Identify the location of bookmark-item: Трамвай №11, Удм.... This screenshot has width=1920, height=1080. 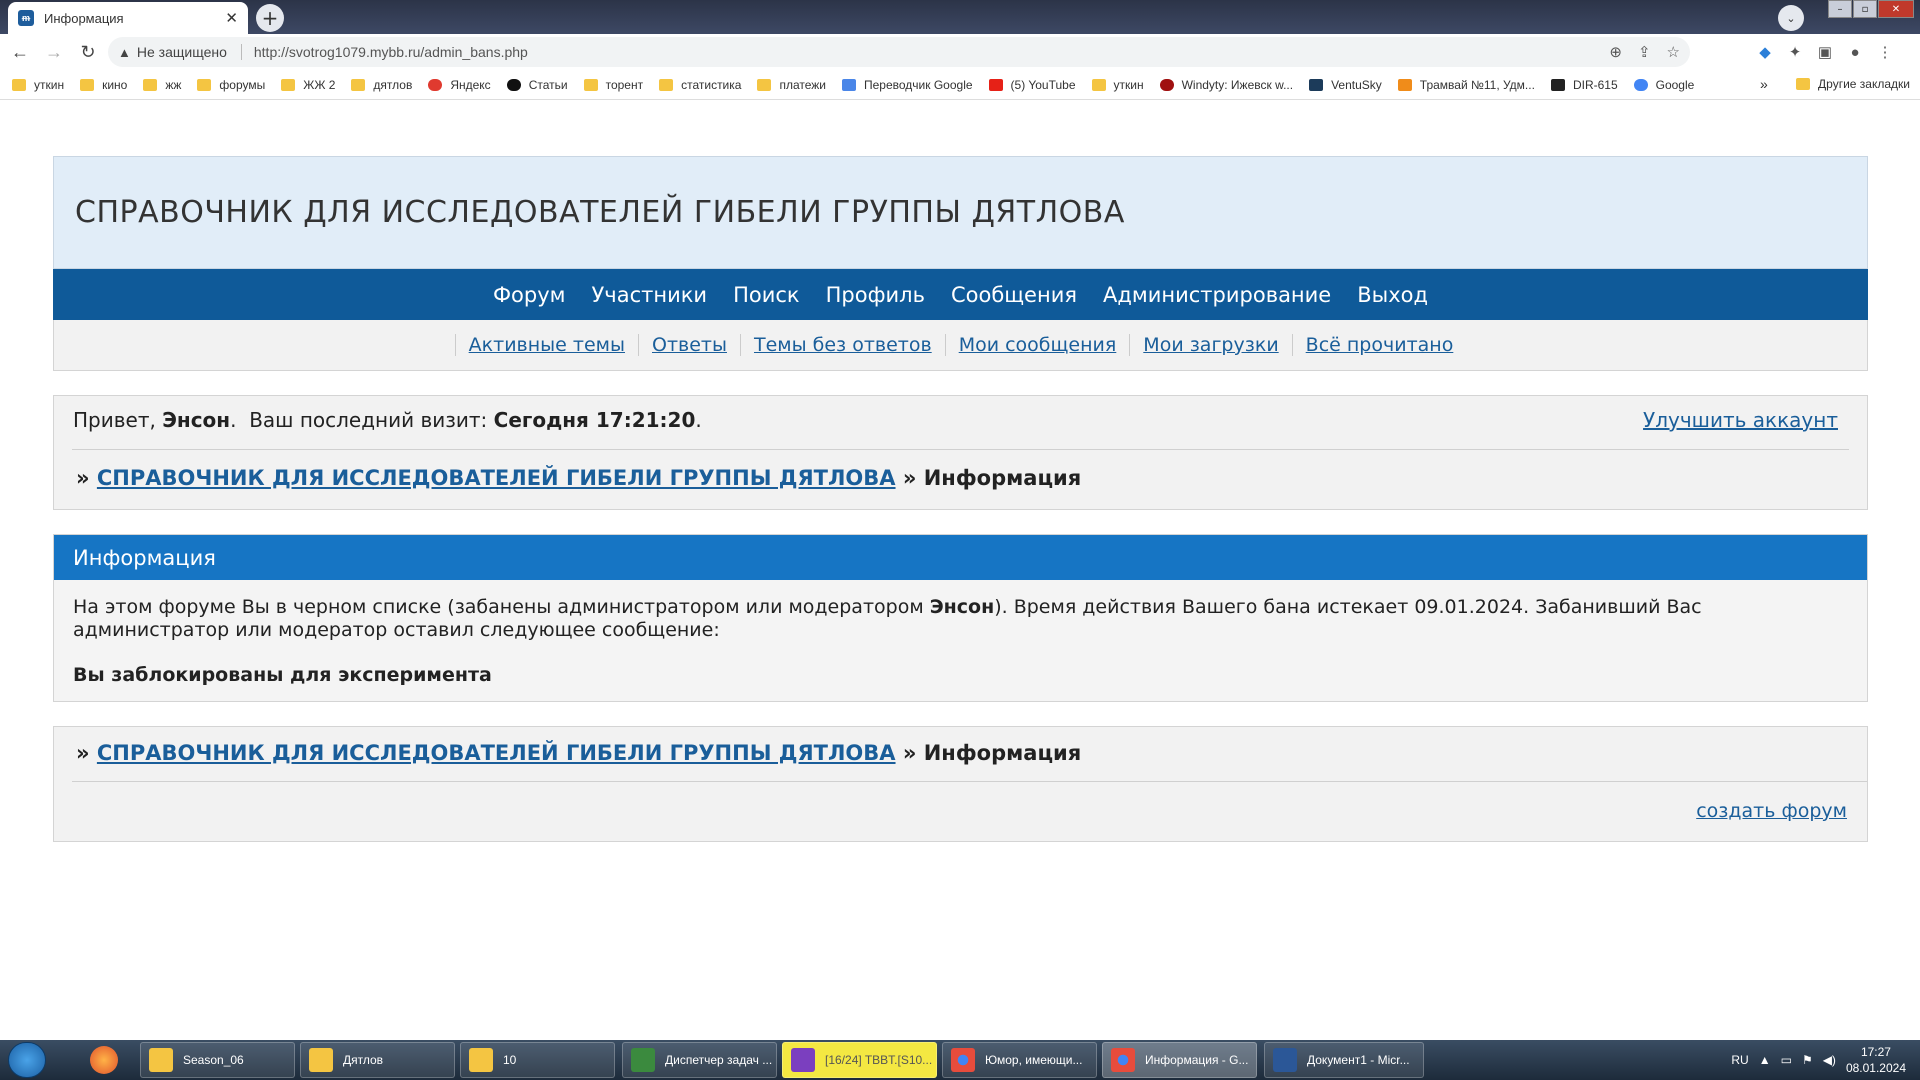
(1466, 85).